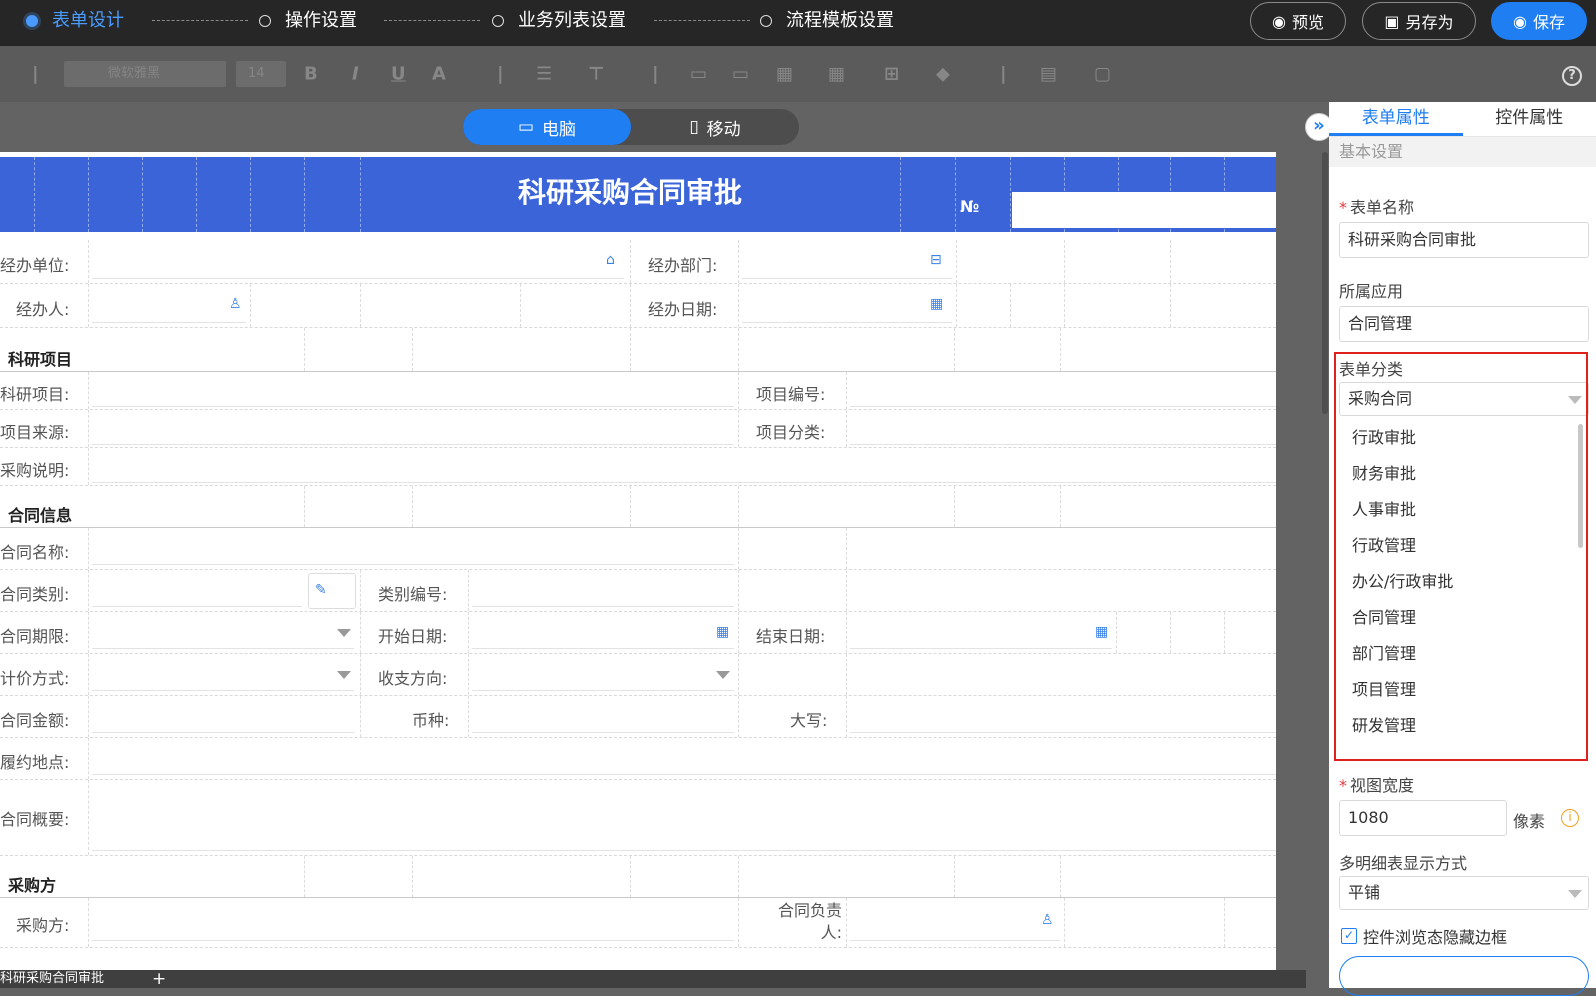 The image size is (1596, 996). I want to click on font-size-select: 14, so click(261, 74).